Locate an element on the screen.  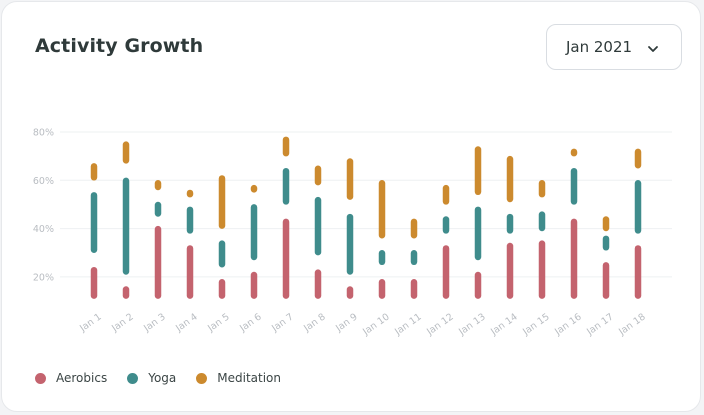
legend-label: Yoga is located at coordinates (162, 378).